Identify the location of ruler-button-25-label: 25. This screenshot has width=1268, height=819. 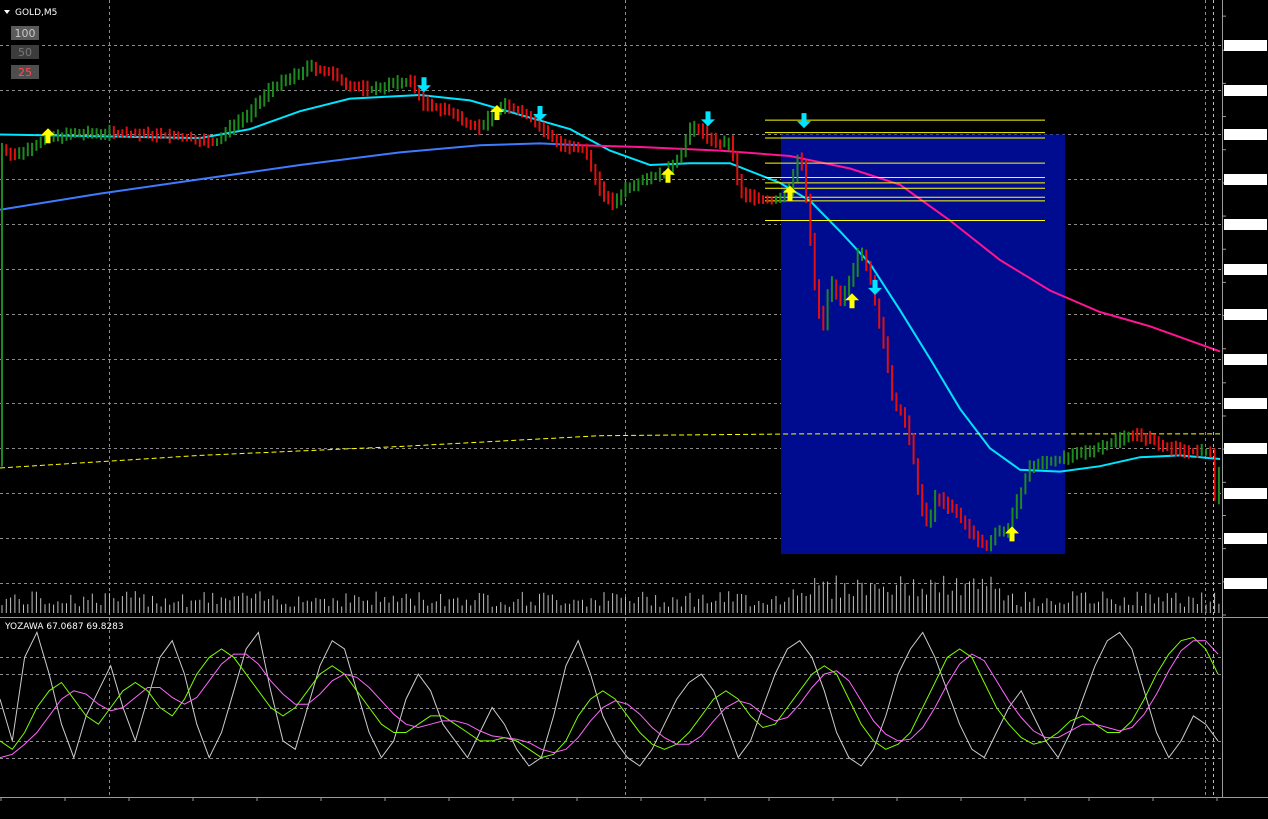
(25, 72).